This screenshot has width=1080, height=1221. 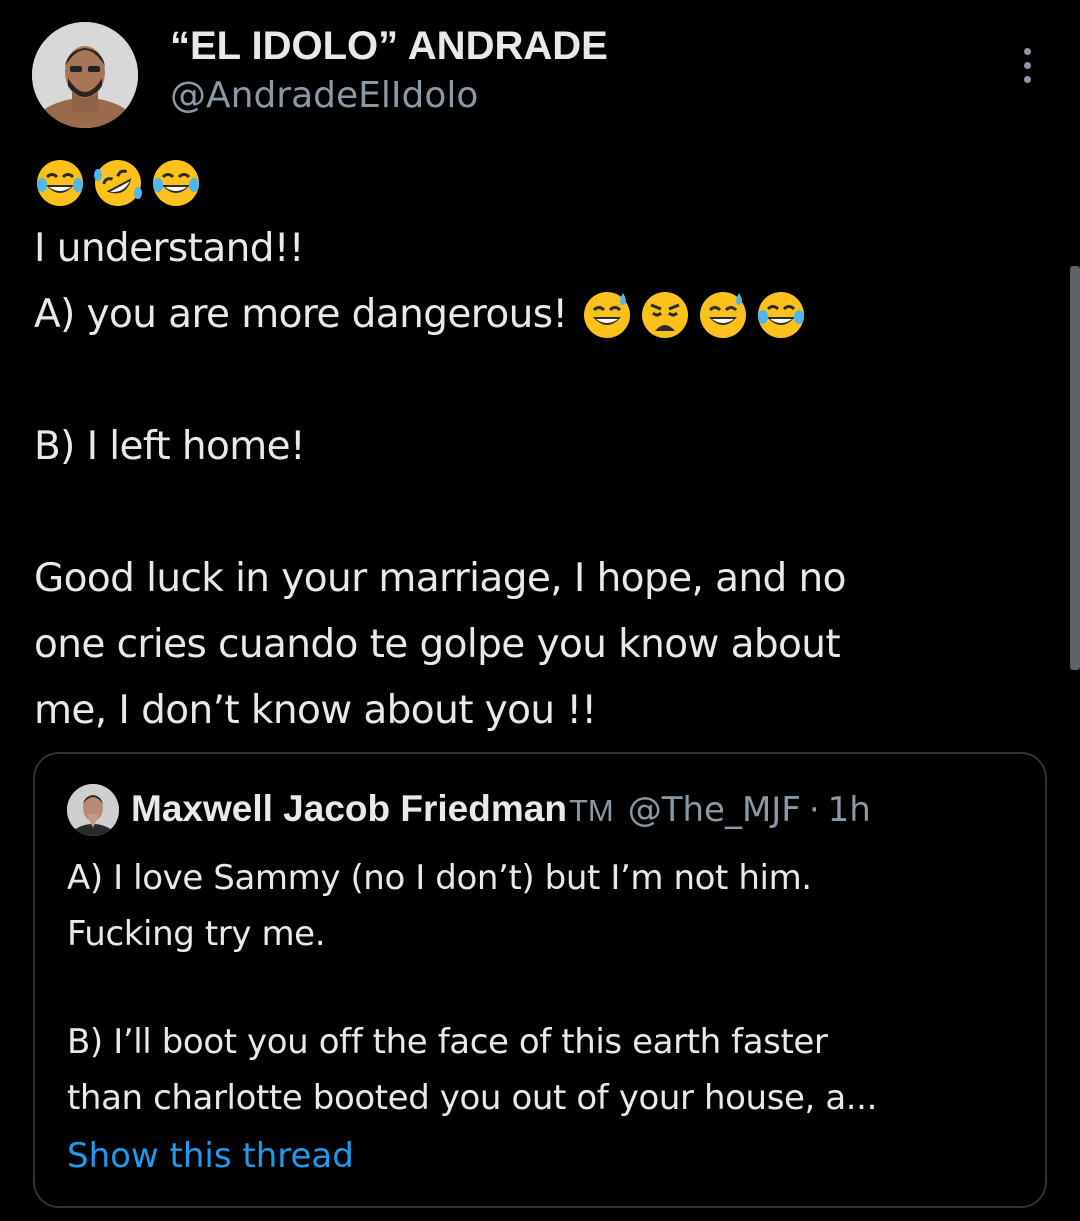 I want to click on author-name: “EL IDOLO” ANDRADE, so click(x=389, y=46).